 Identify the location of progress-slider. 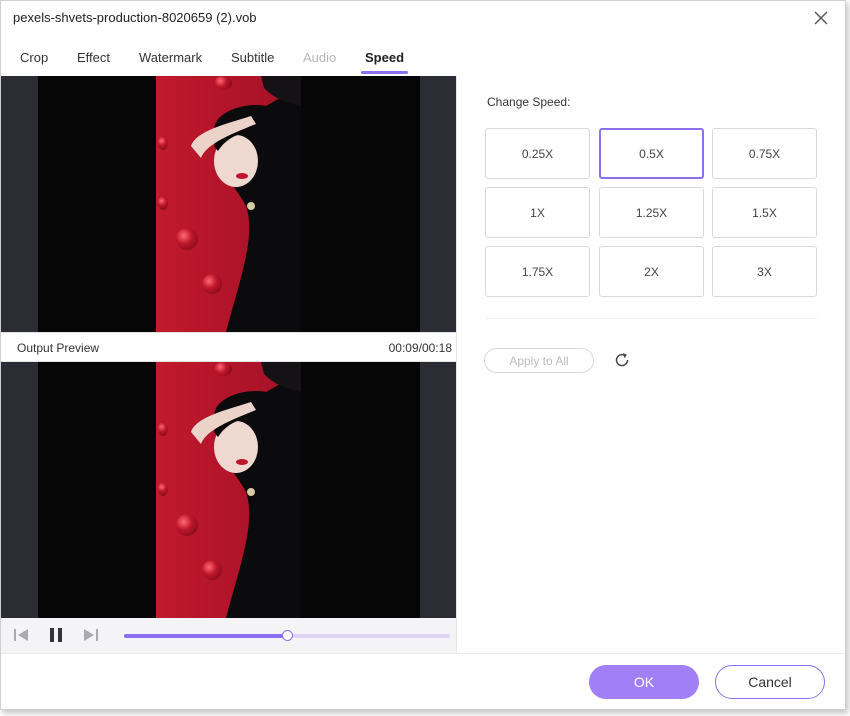
(287, 635).